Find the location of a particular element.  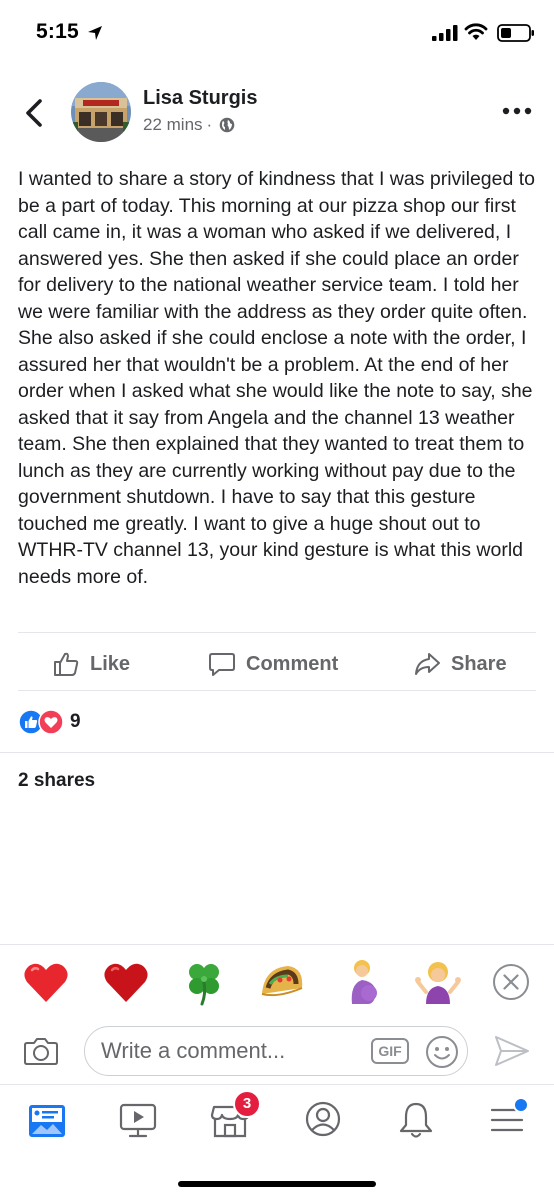

menu-notification-dot is located at coordinates (521, 1105).